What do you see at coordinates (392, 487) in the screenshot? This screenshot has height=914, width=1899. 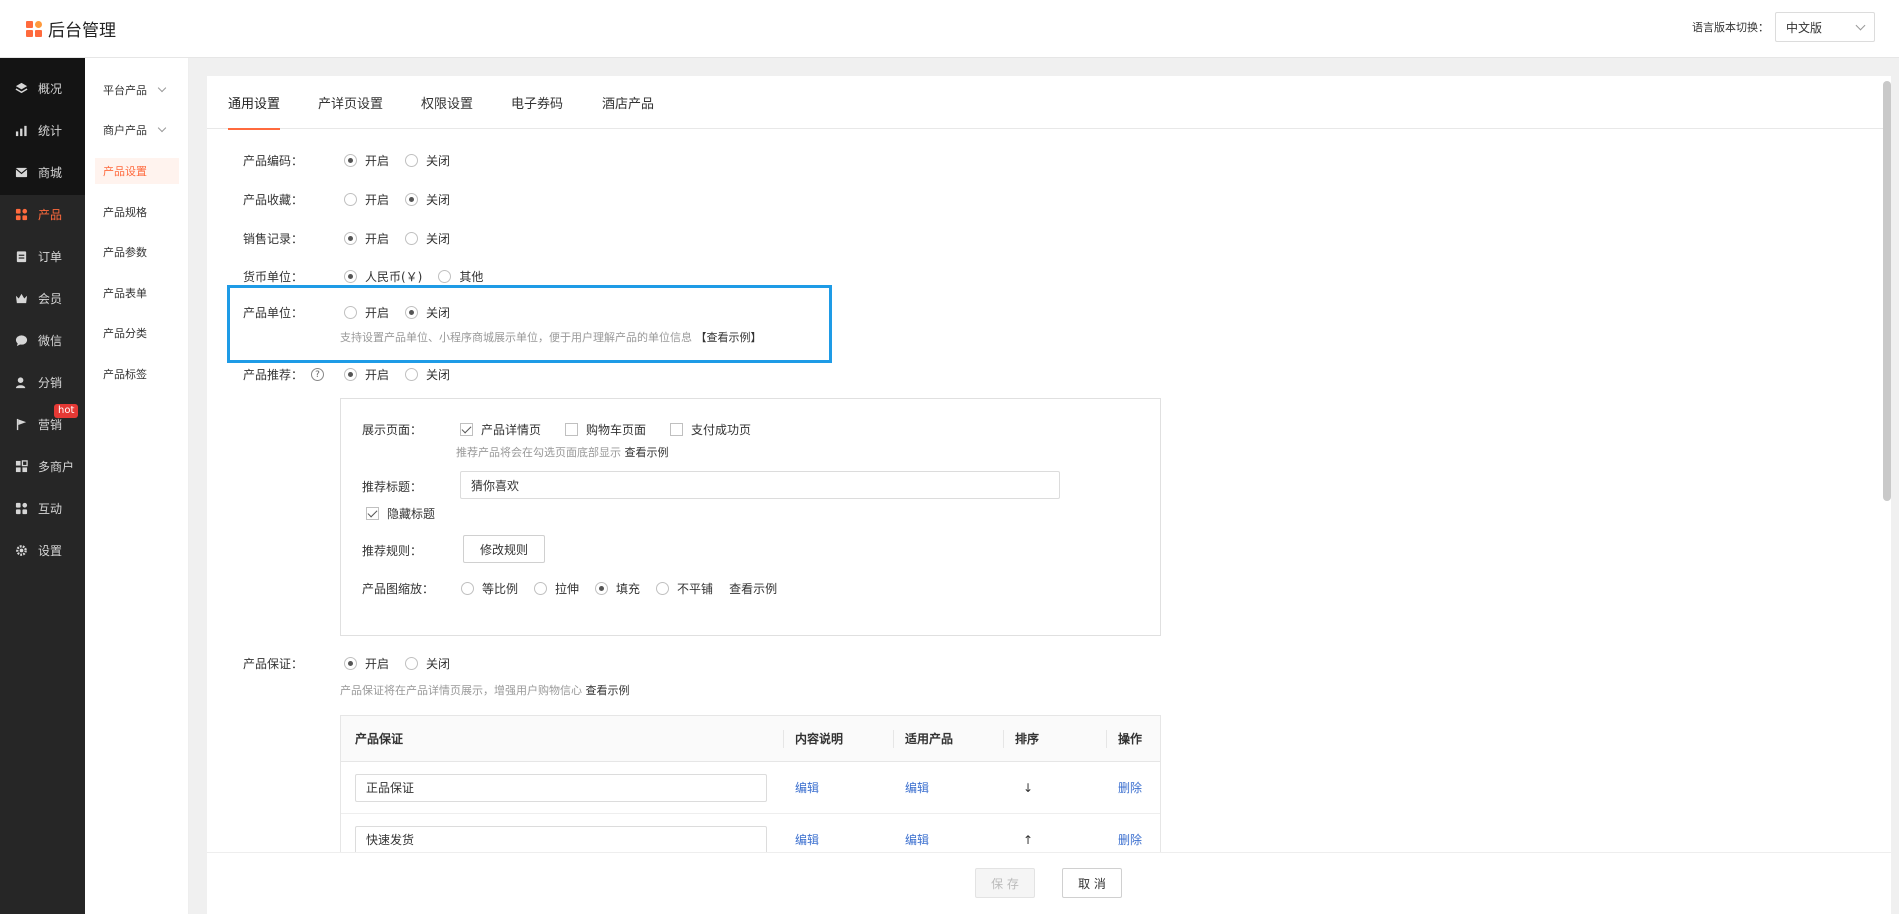 I see `title-label: 推荐标题：` at bounding box center [392, 487].